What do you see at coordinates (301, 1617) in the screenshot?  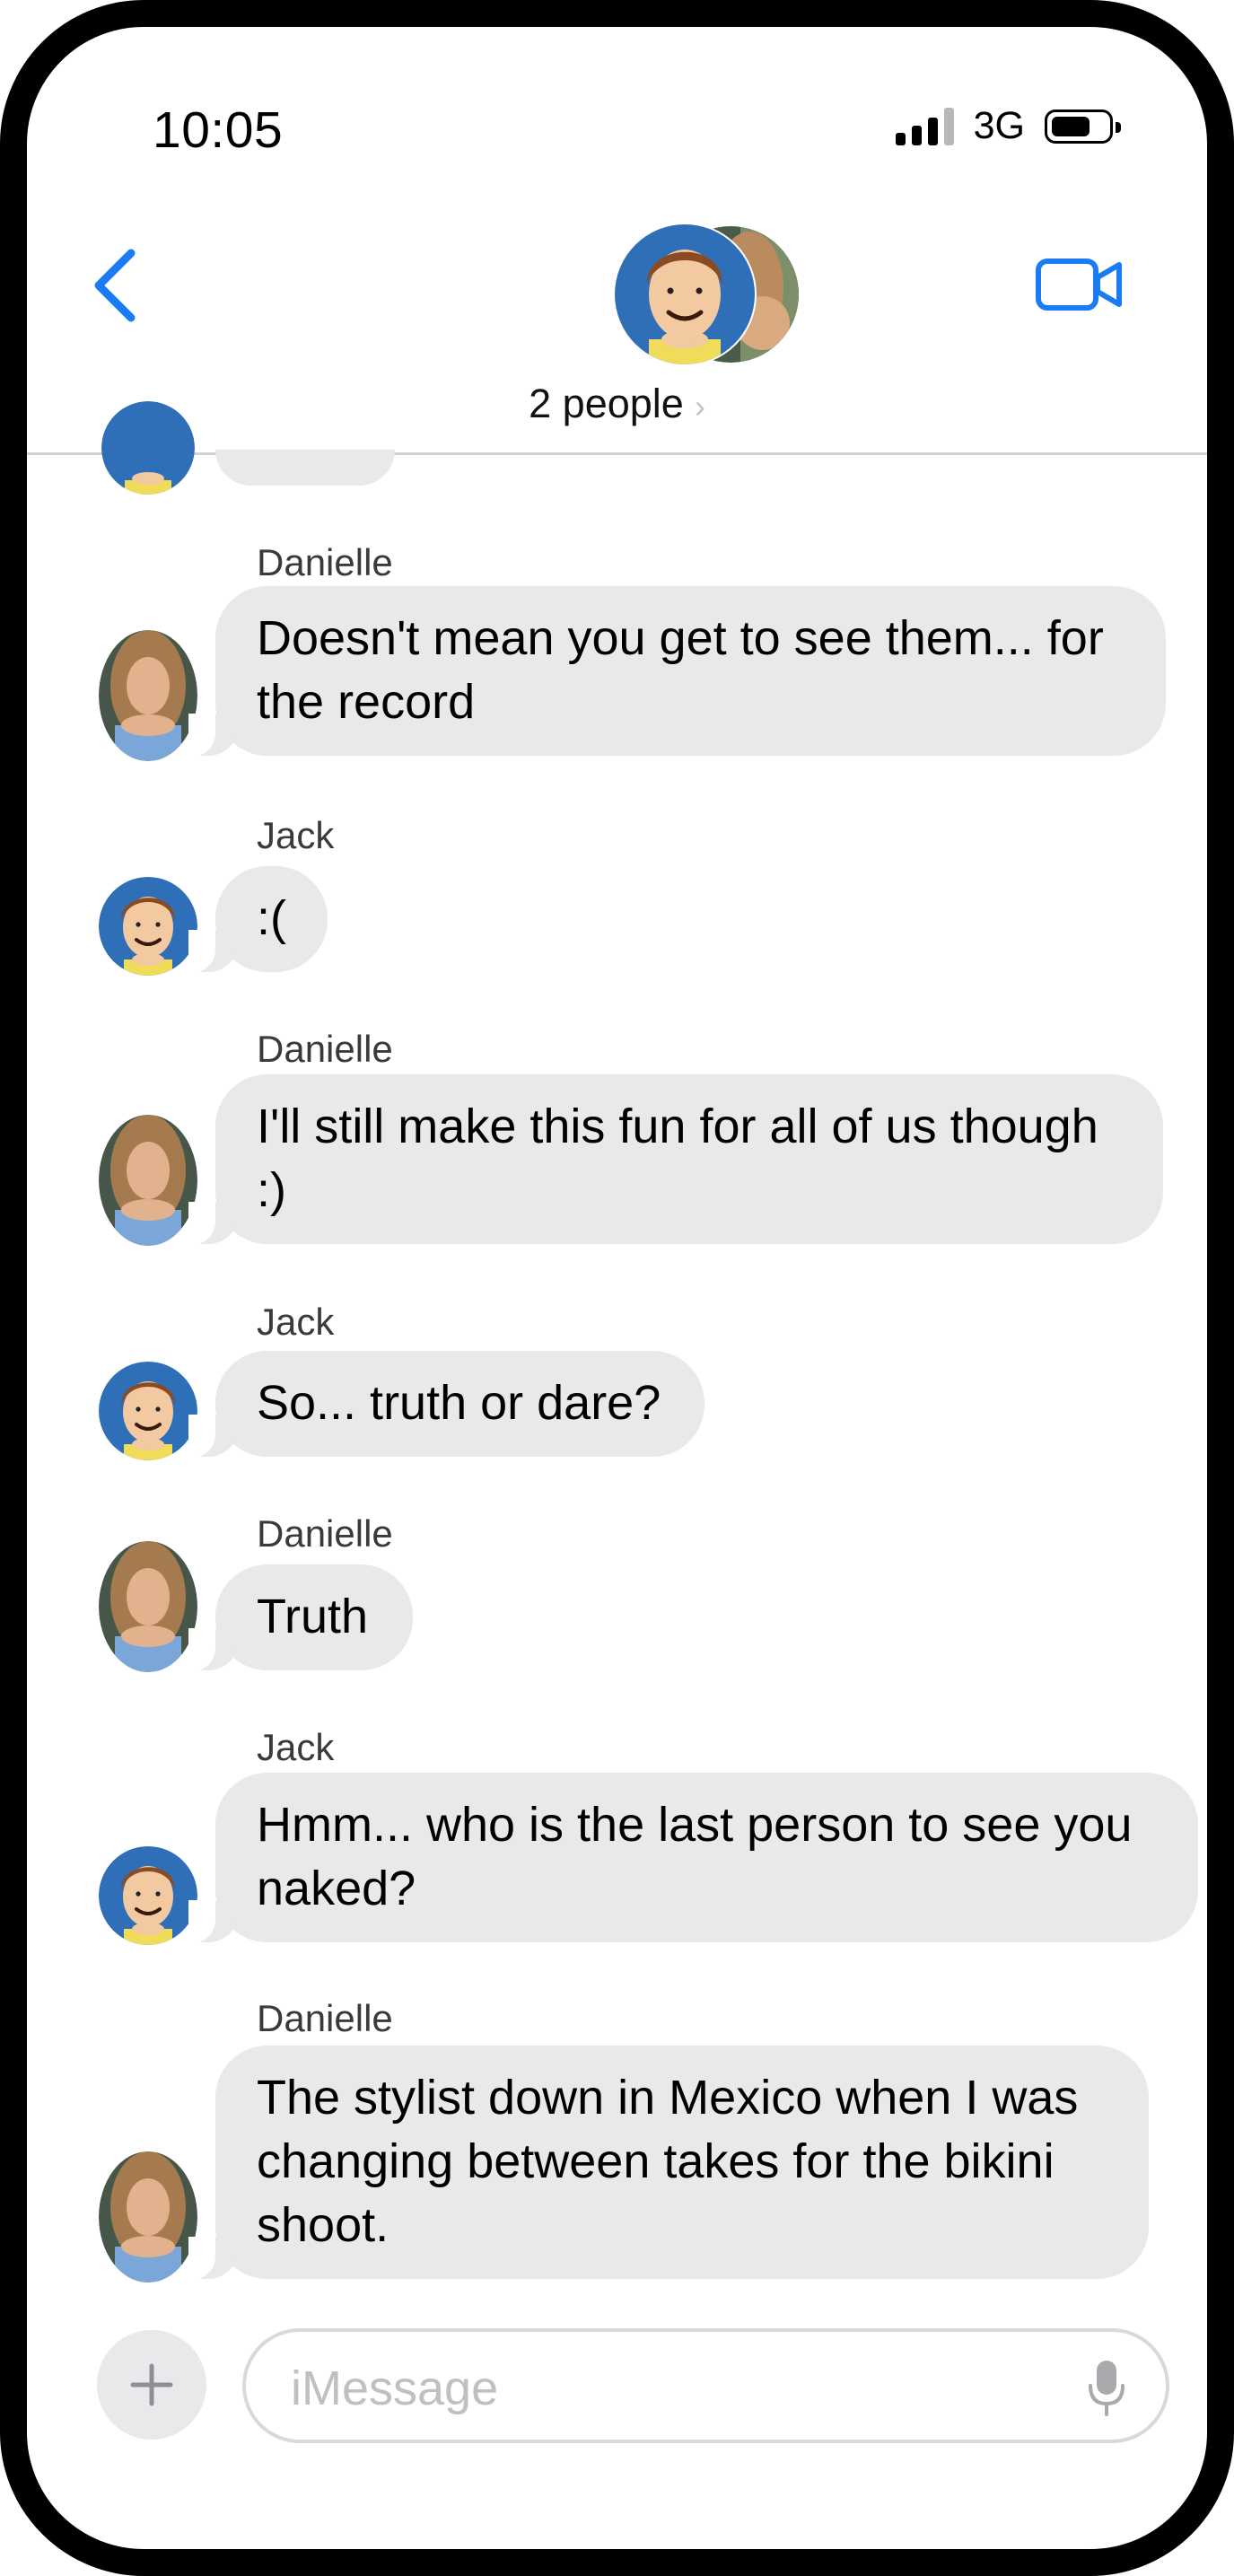 I see `message-bubble: Truth` at bounding box center [301, 1617].